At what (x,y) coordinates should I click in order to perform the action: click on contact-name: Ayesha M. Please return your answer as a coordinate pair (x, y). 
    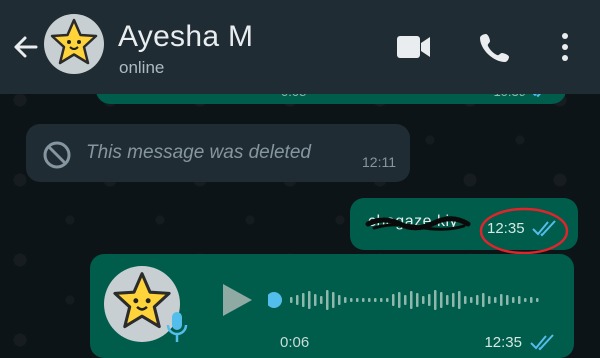
    Looking at the image, I should click on (185, 37).